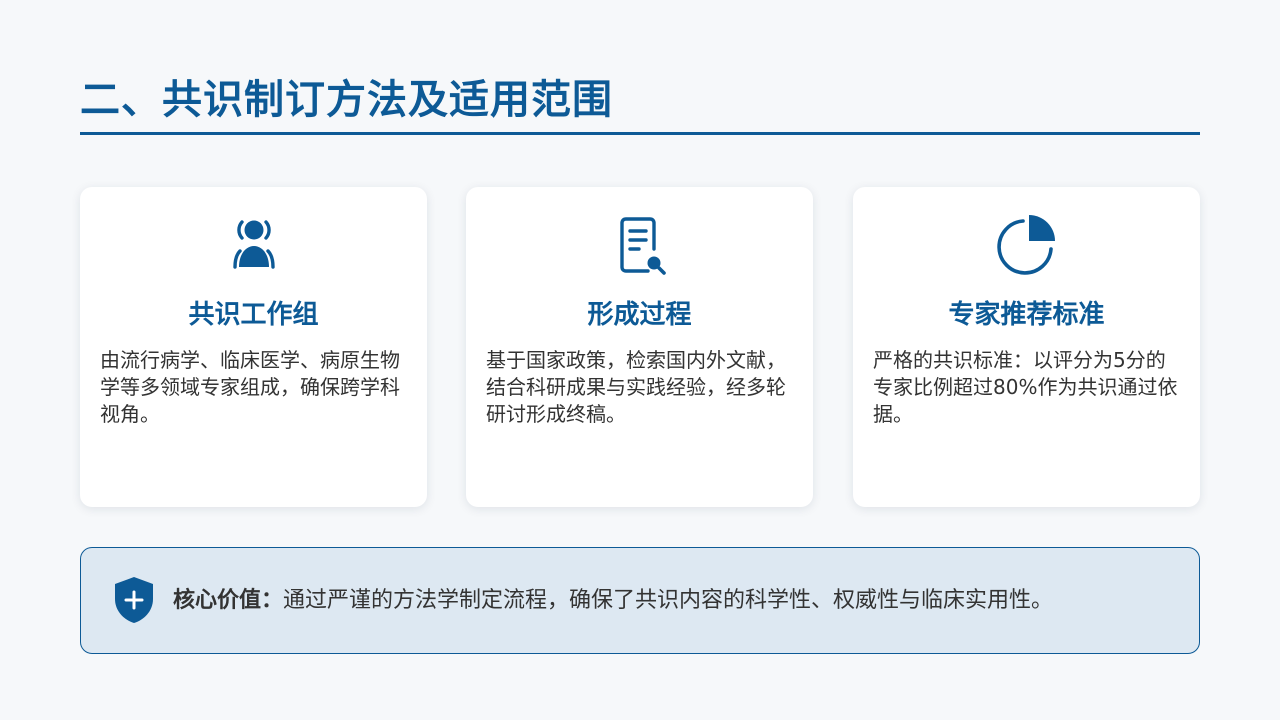  Describe the element at coordinates (253, 315) in the screenshot. I see `card-title: 共识工作组` at that location.